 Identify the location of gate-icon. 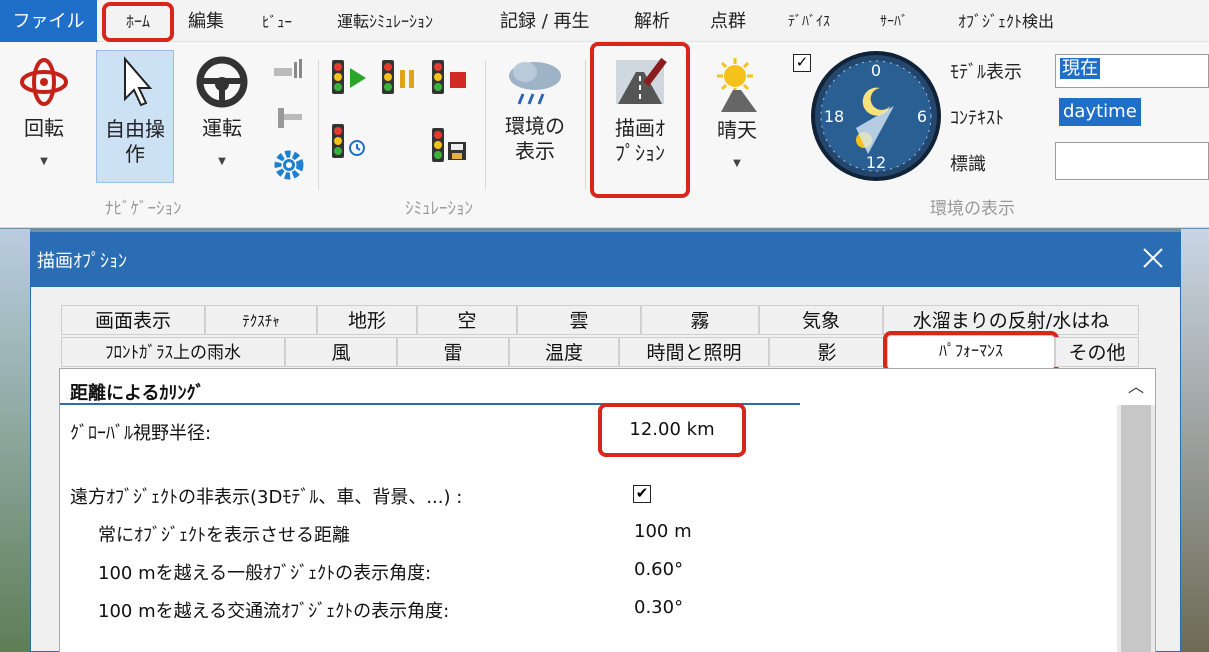
(289, 118).